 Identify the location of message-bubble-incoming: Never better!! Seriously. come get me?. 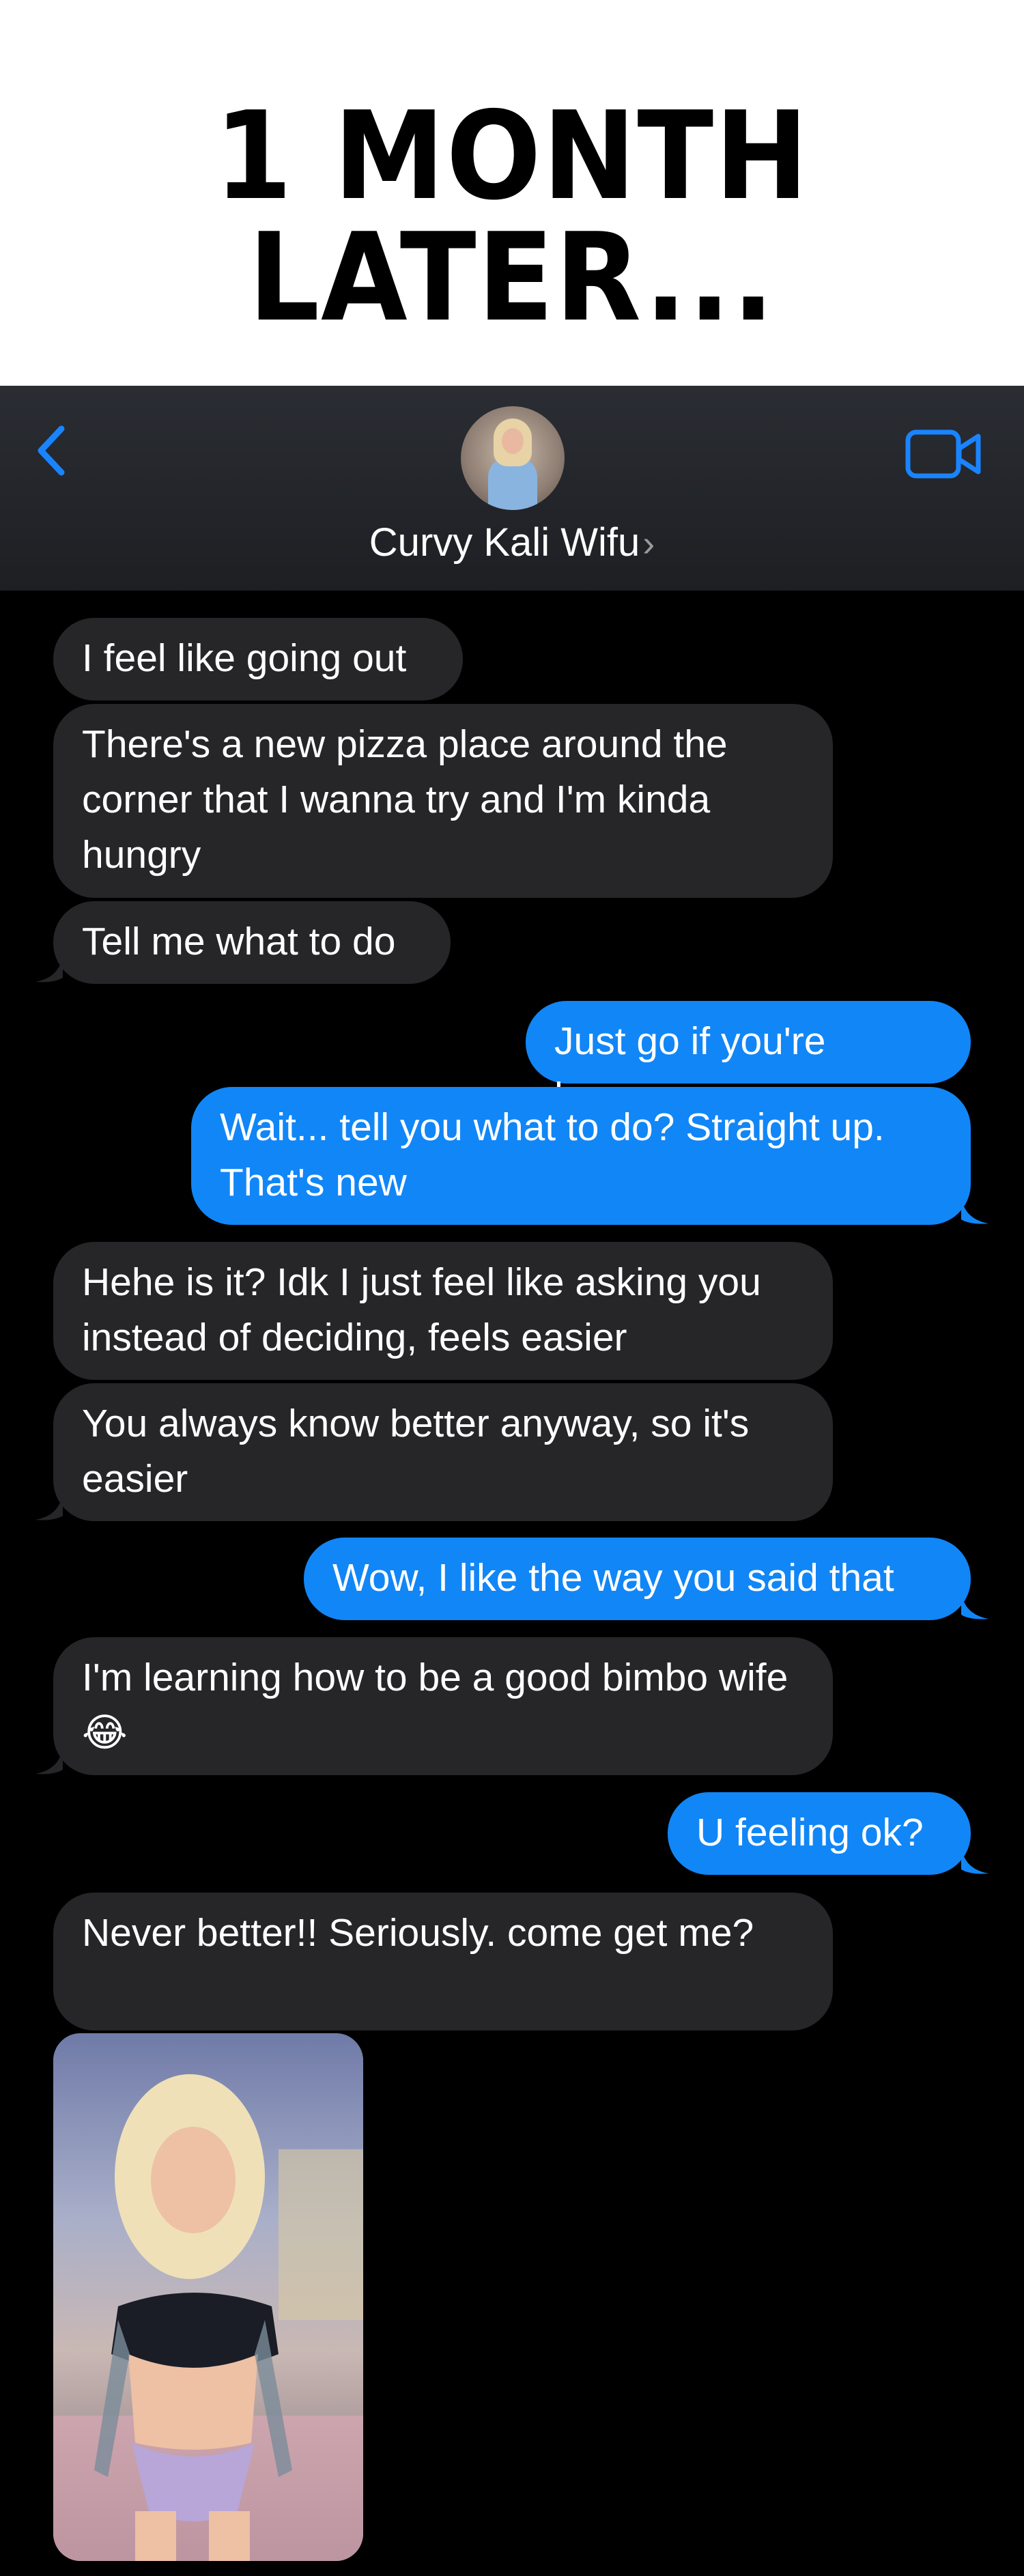
(443, 1961).